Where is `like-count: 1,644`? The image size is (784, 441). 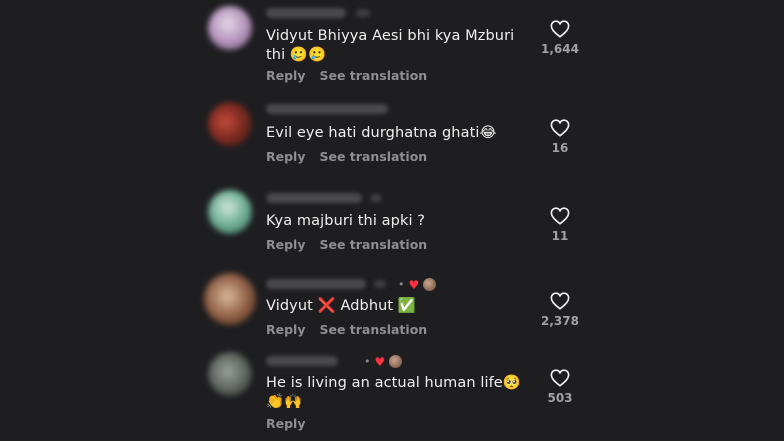 like-count: 1,644 is located at coordinates (560, 49).